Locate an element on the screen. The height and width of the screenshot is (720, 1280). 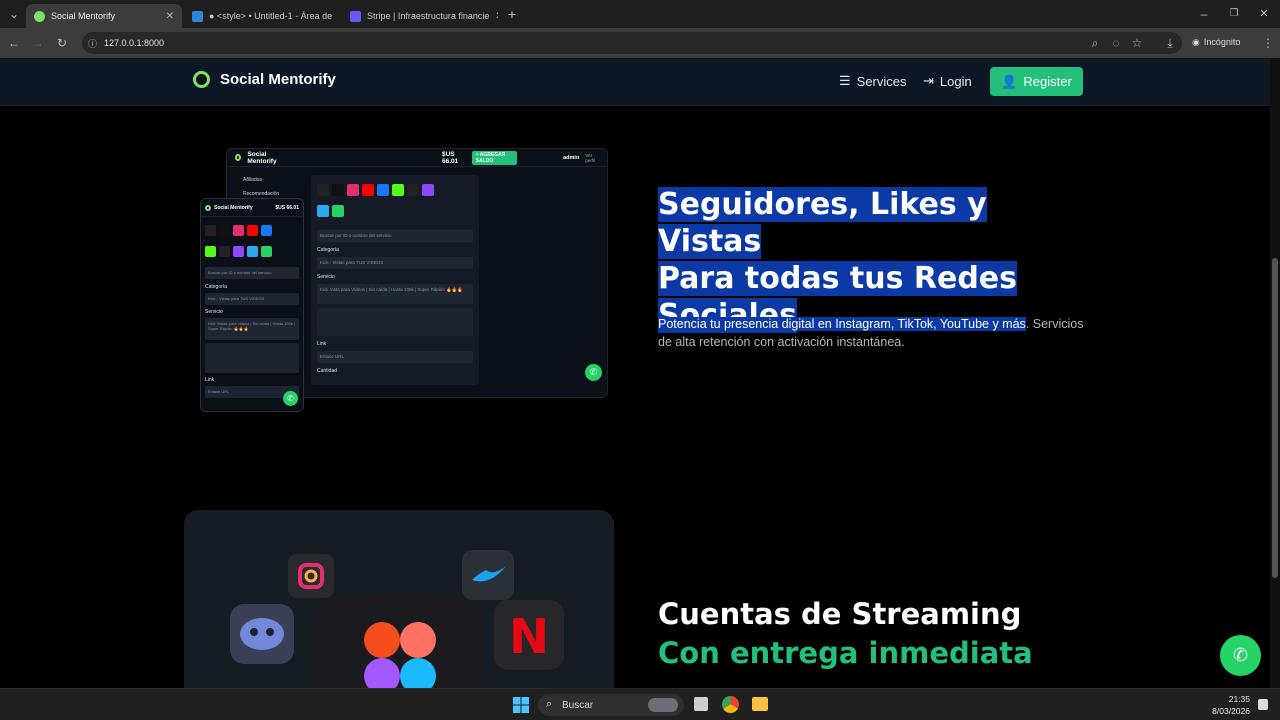
search-icon: ⌕ is located at coordinates (549, 704).